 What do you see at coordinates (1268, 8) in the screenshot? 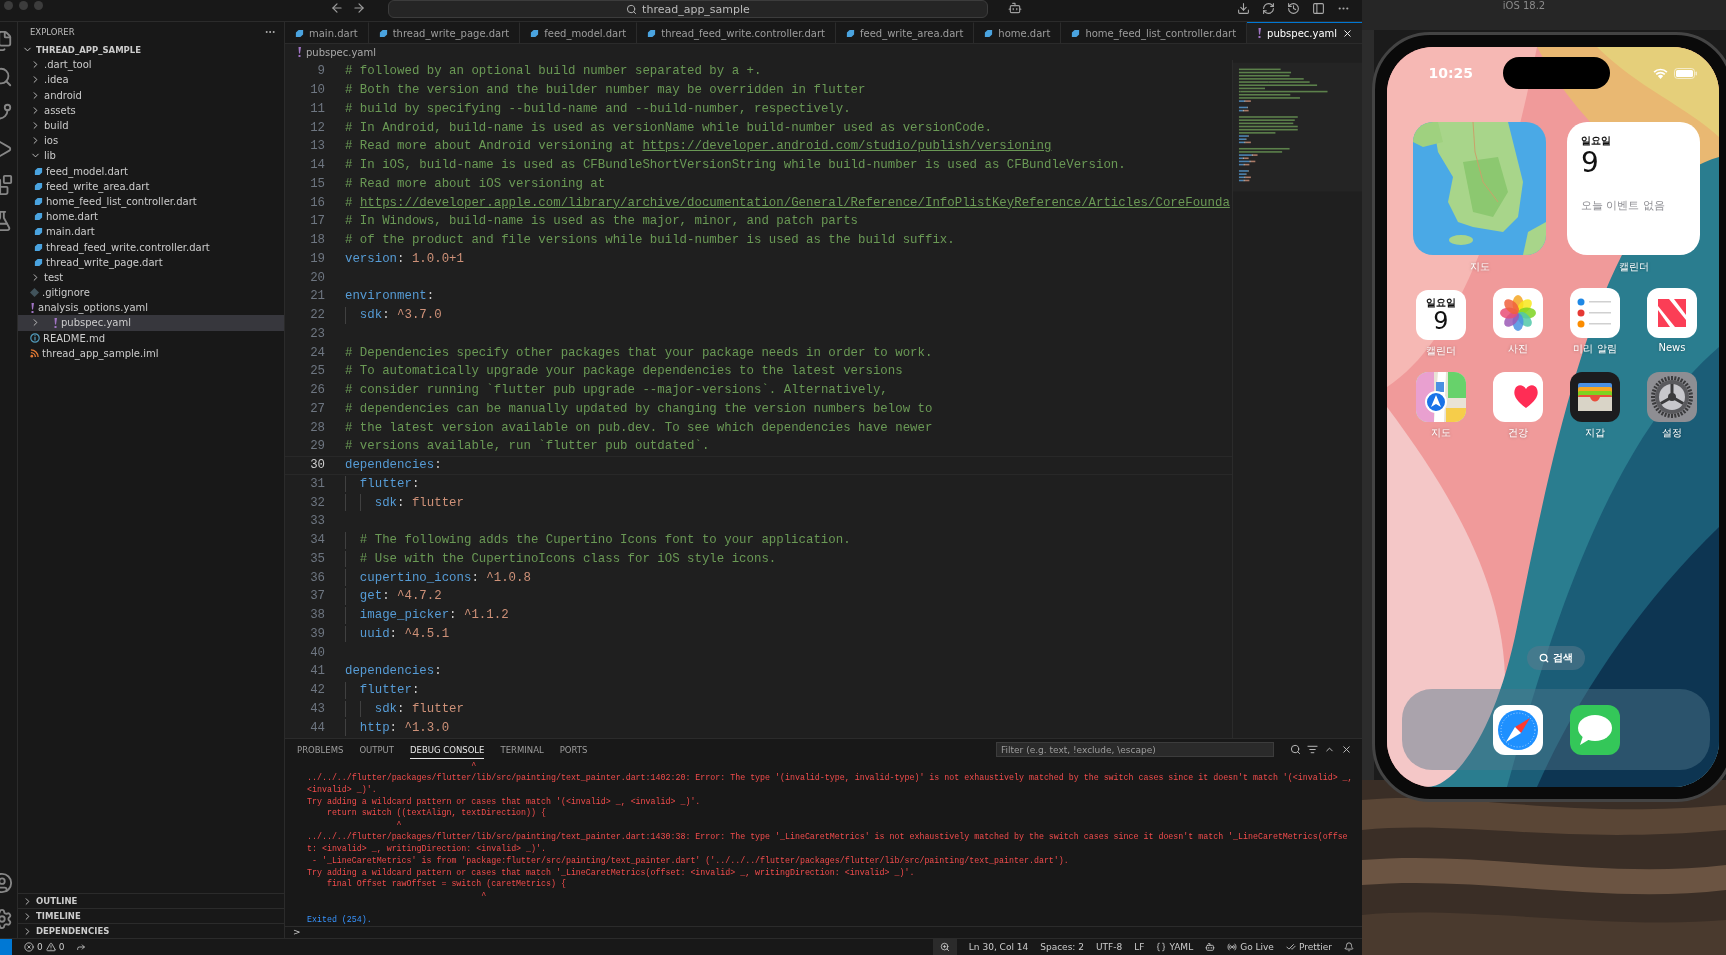
I see `refresh-icon` at bounding box center [1268, 8].